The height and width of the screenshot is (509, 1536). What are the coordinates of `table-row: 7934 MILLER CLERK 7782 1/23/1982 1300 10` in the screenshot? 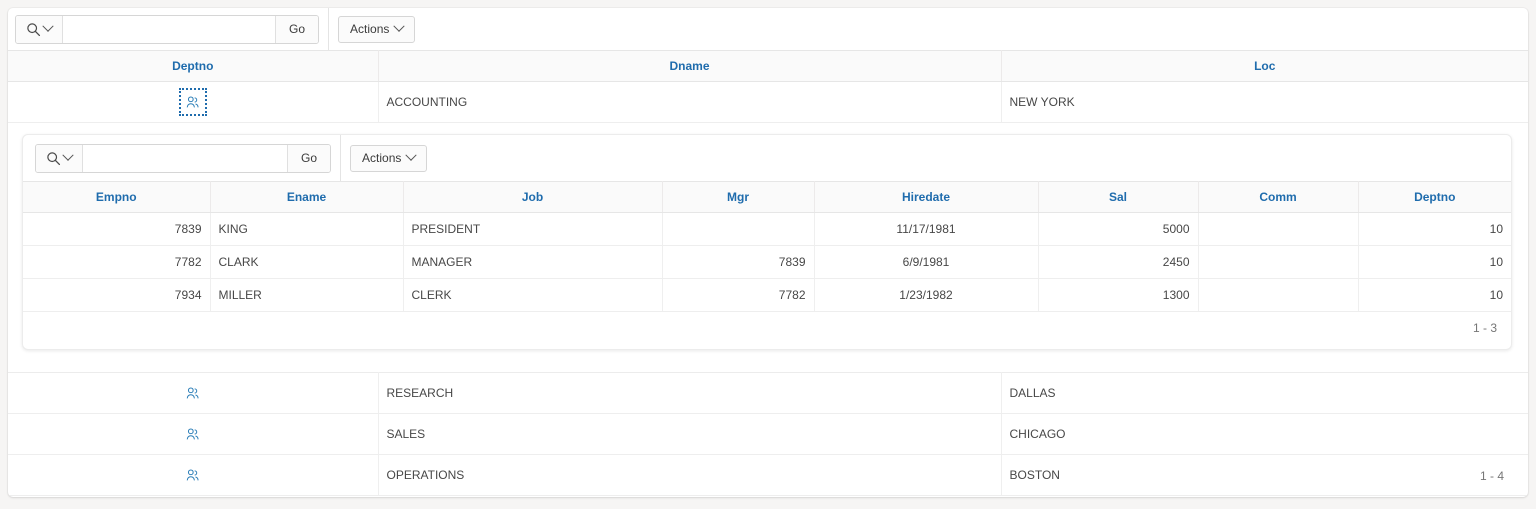 It's located at (767, 295).